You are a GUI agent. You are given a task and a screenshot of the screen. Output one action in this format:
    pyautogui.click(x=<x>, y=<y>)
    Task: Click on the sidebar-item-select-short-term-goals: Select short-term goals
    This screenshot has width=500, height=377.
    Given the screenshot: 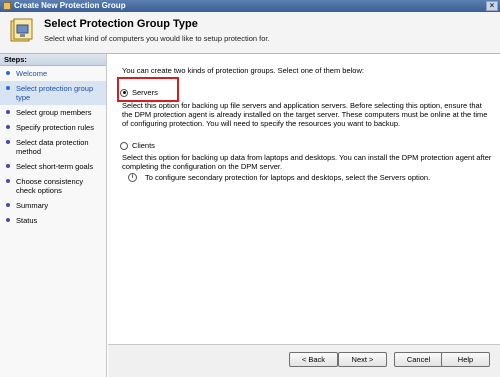 What is the action you would take?
    pyautogui.click(x=53, y=166)
    